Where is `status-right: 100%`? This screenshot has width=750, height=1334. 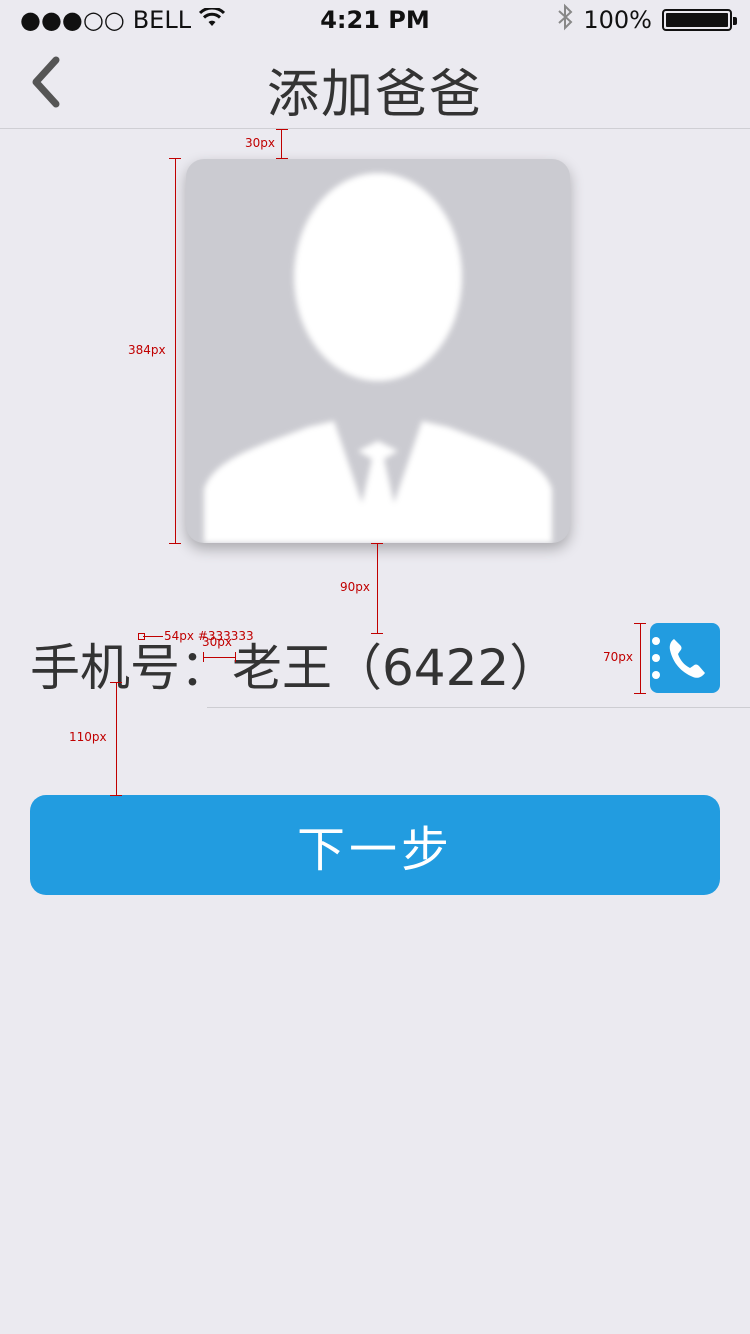 status-right: 100% is located at coordinates (647, 20).